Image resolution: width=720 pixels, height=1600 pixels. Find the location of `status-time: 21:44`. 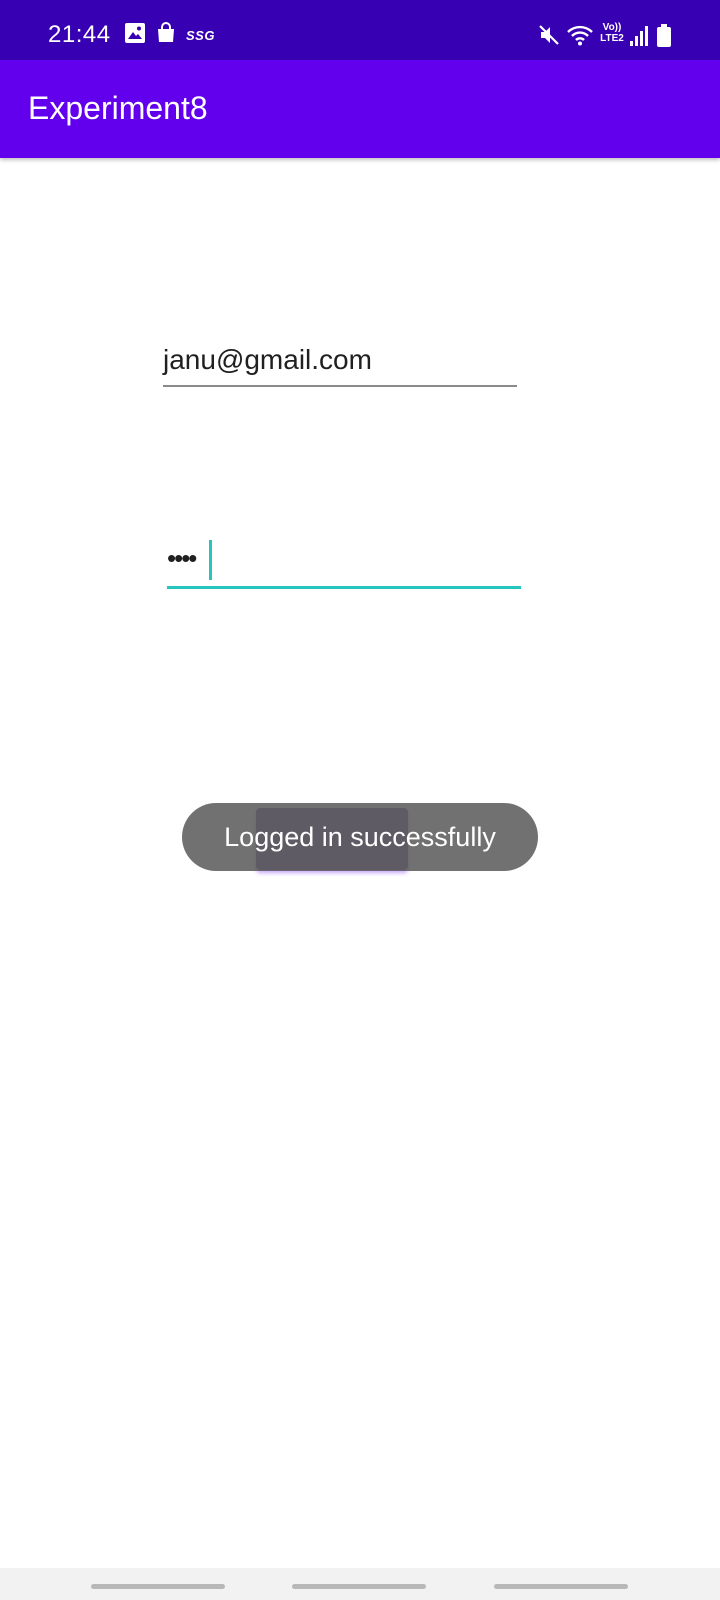

status-time: 21:44 is located at coordinates (79, 34).